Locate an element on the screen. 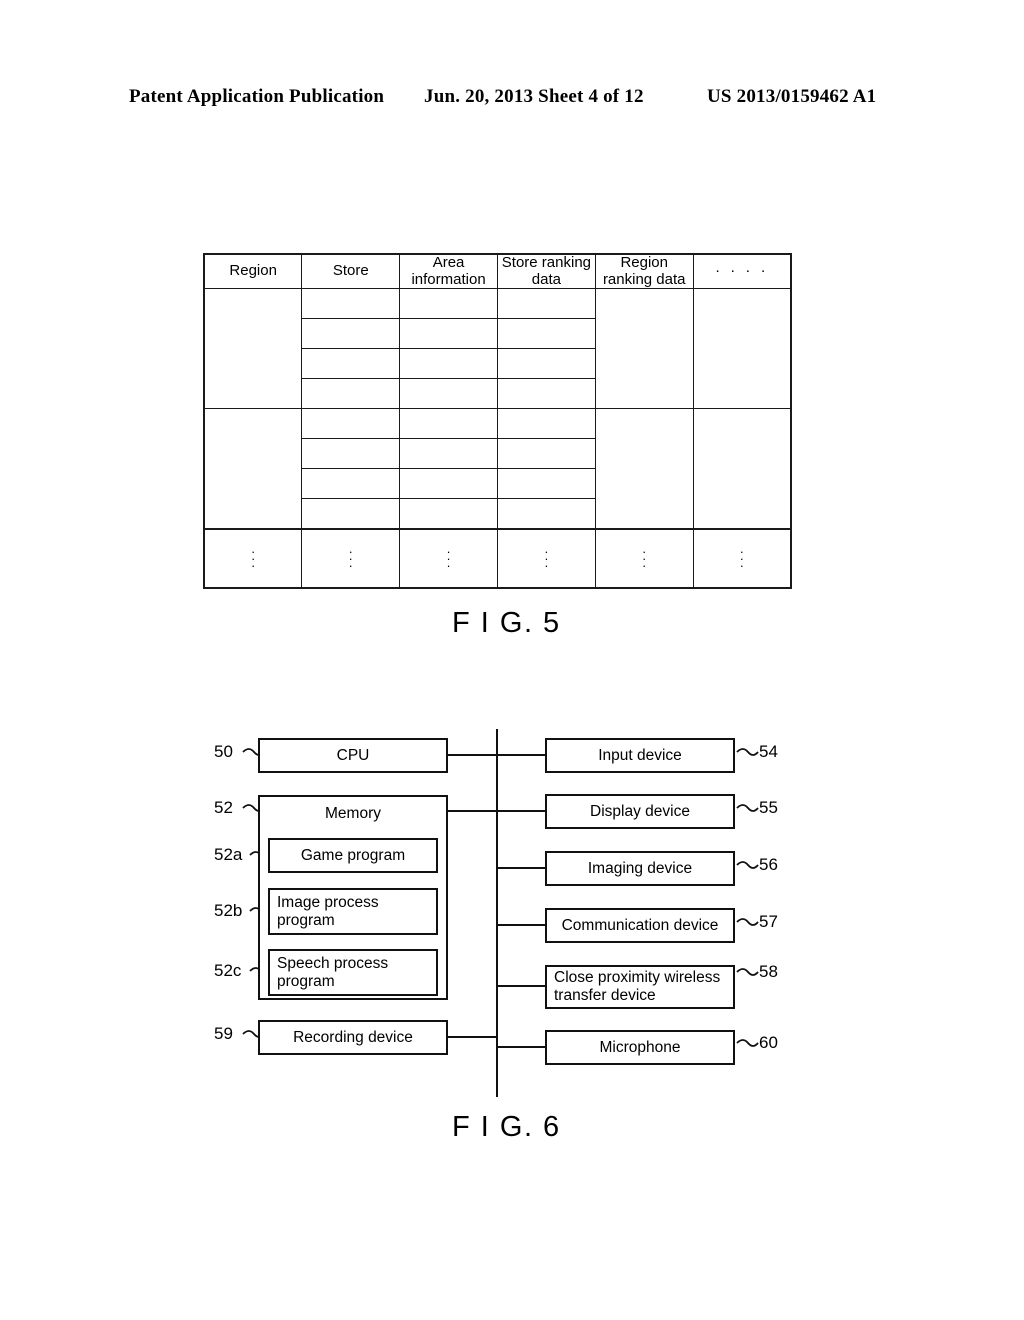 The image size is (1024, 1320). block-imaging-device-label: Imaging device is located at coordinates (640, 868).